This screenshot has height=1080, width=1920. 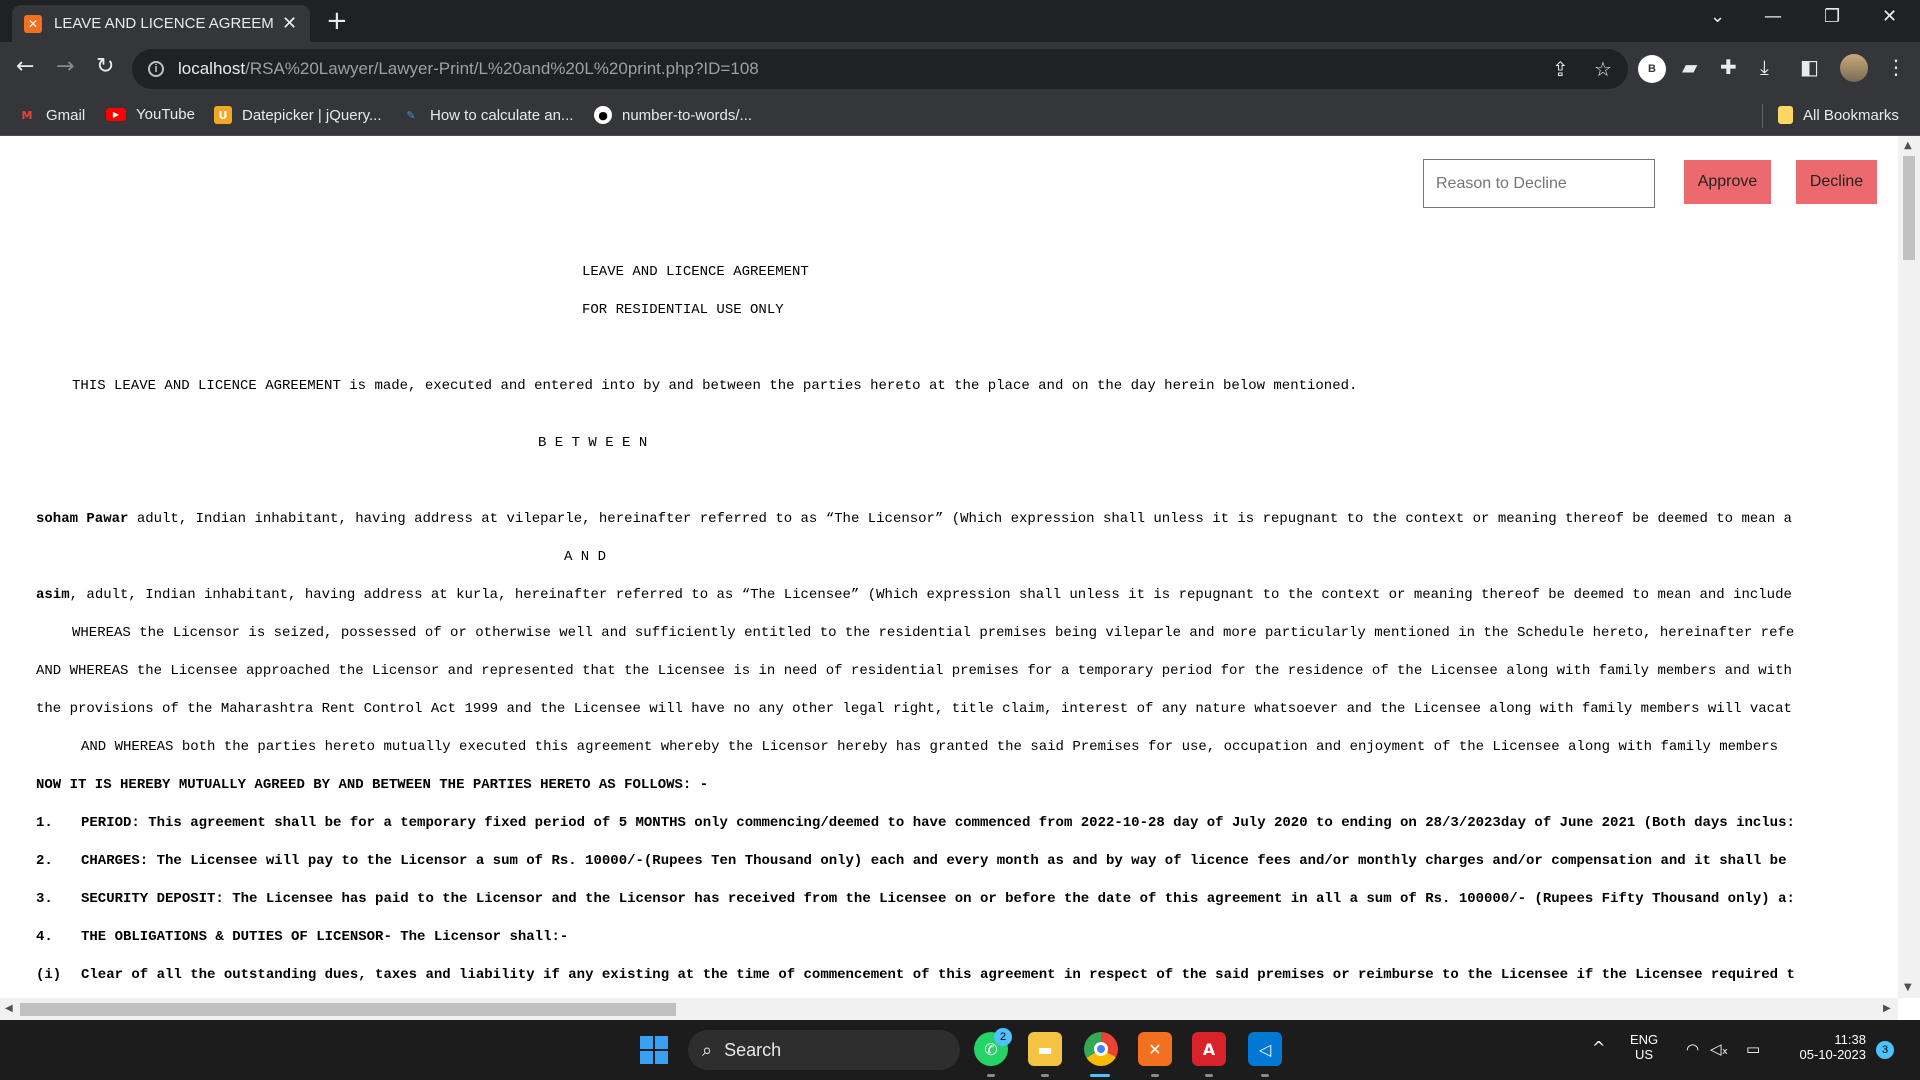 I want to click on share-icon: ⇪, so click(x=1560, y=69).